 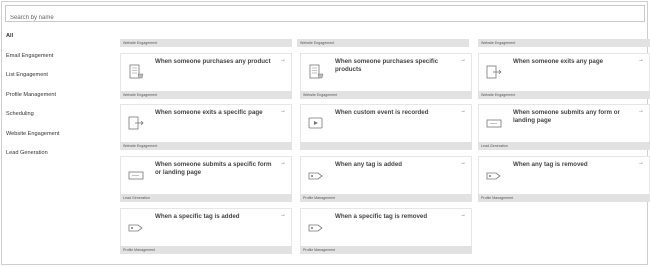 What do you see at coordinates (213, 61) in the screenshot?
I see `trigger-title: When someone purchases any product` at bounding box center [213, 61].